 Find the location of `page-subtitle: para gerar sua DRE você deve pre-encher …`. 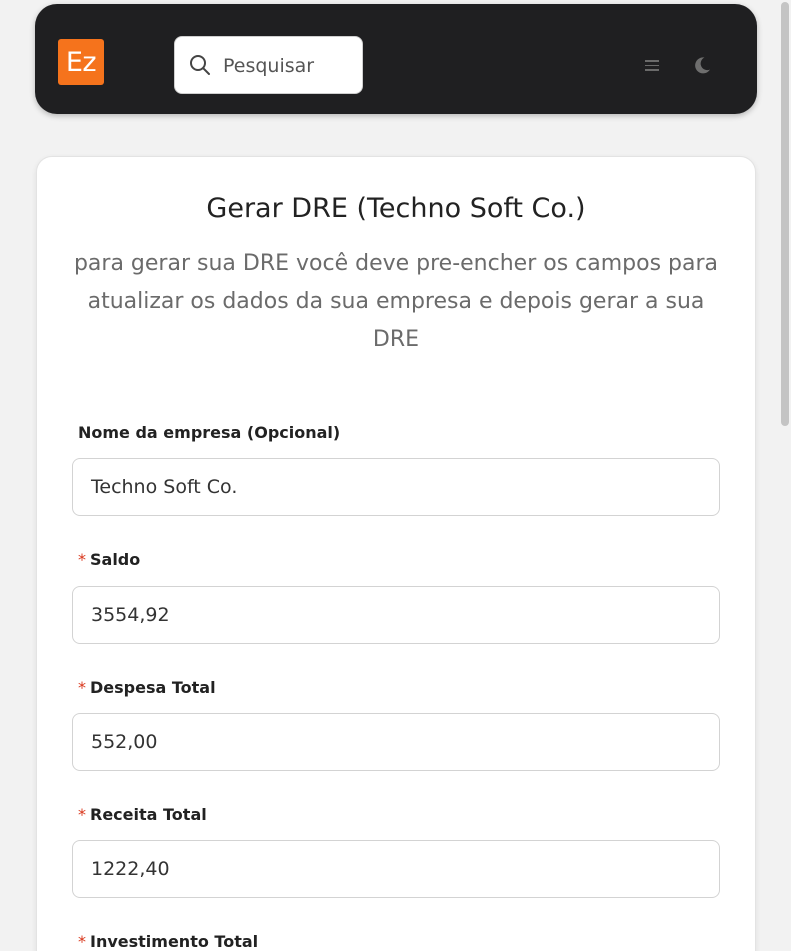

page-subtitle: para gerar sua DRE você deve pre-encher … is located at coordinates (396, 301).